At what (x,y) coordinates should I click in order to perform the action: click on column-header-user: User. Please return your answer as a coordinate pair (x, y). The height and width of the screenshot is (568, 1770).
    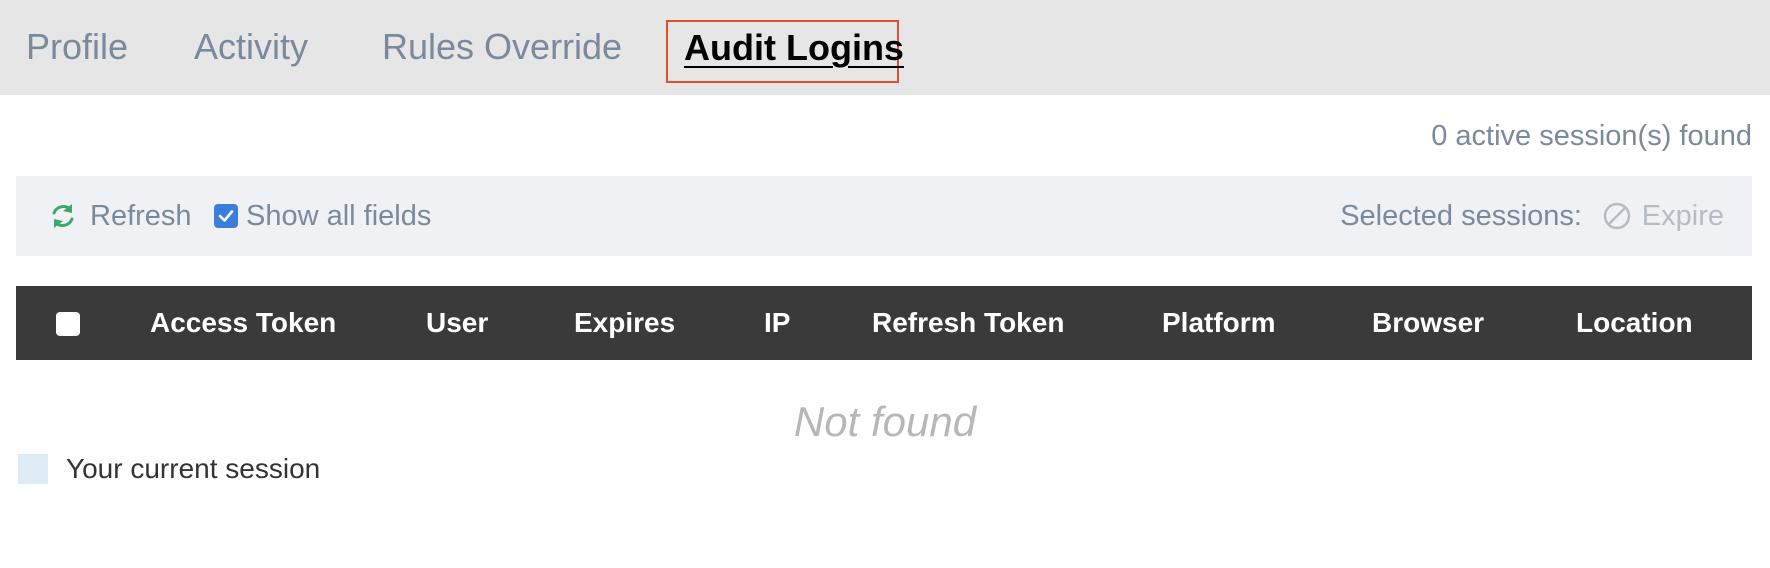
    Looking at the image, I should click on (457, 323).